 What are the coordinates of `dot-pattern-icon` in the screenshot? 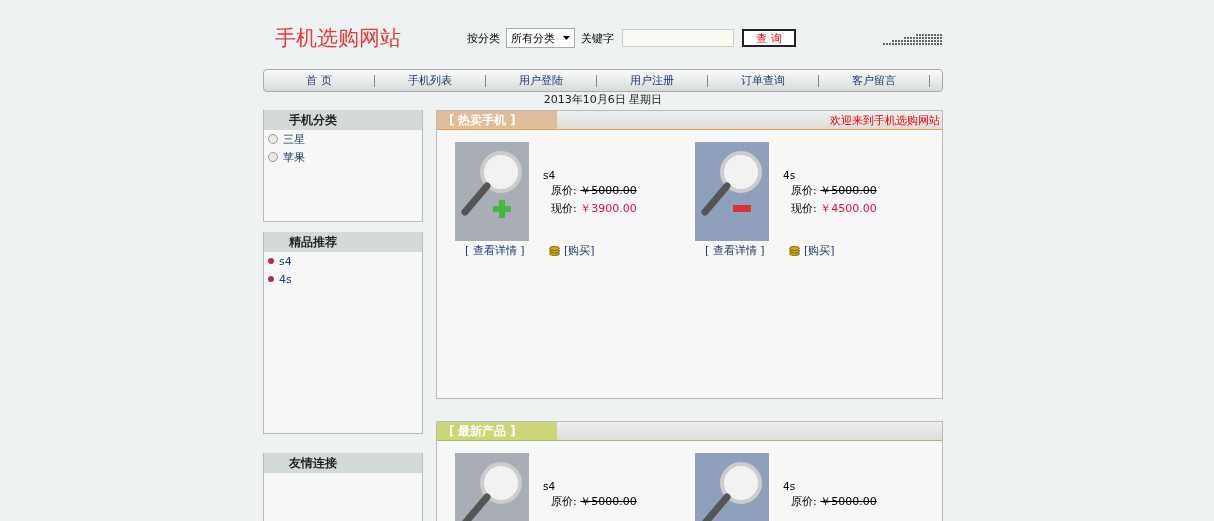 It's located at (912, 38).